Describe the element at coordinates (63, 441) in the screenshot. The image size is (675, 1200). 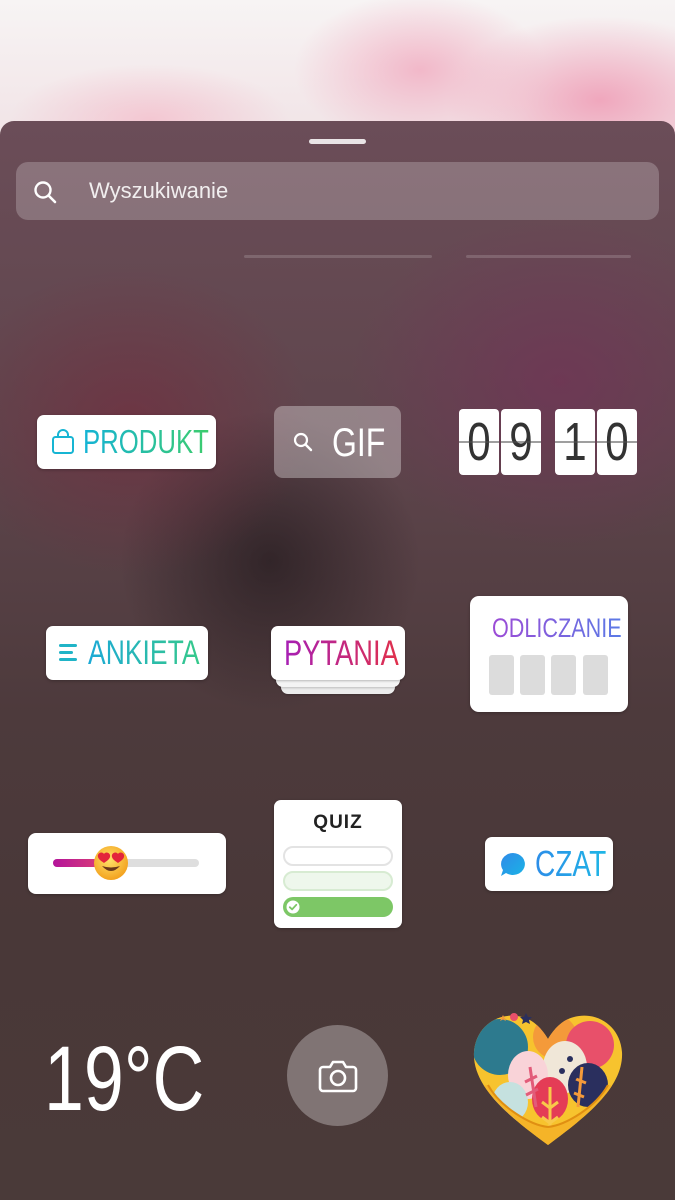
I see `shopping-bag-icon` at that location.